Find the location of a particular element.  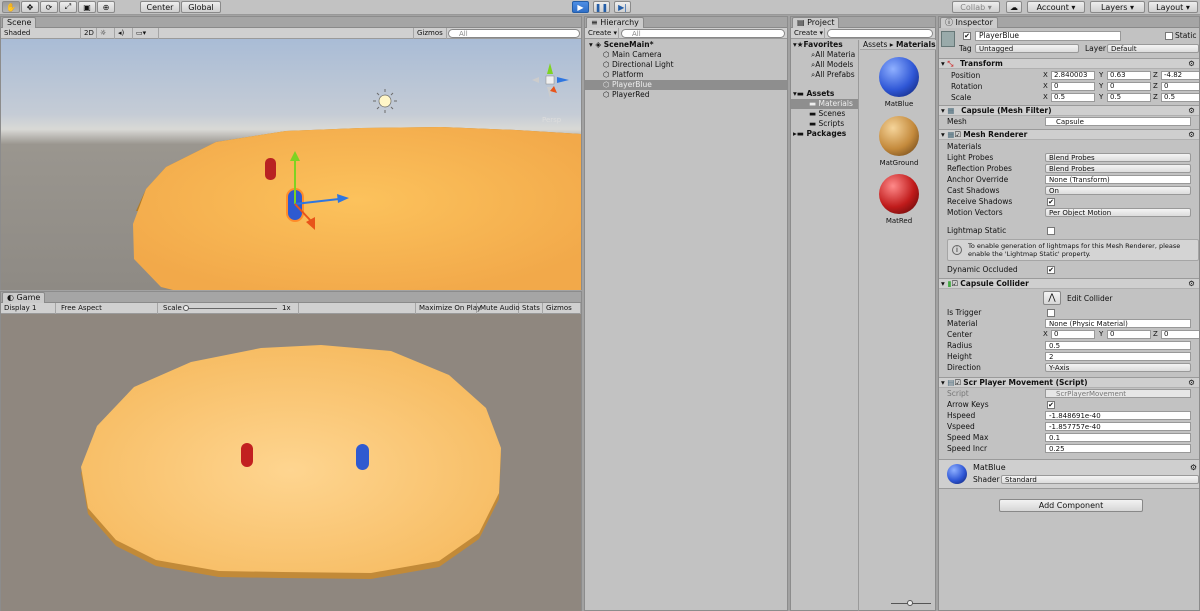

position-x-field: 2.840003 is located at coordinates (1073, 75).